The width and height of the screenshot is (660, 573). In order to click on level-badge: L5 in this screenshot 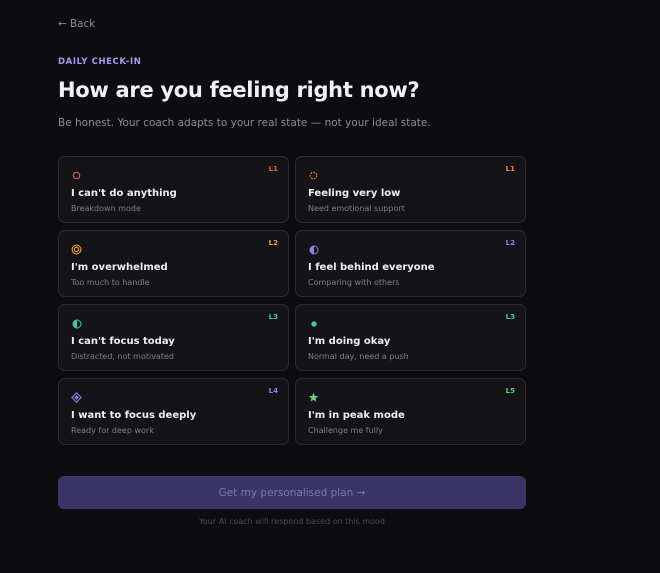, I will do `click(510, 391)`.